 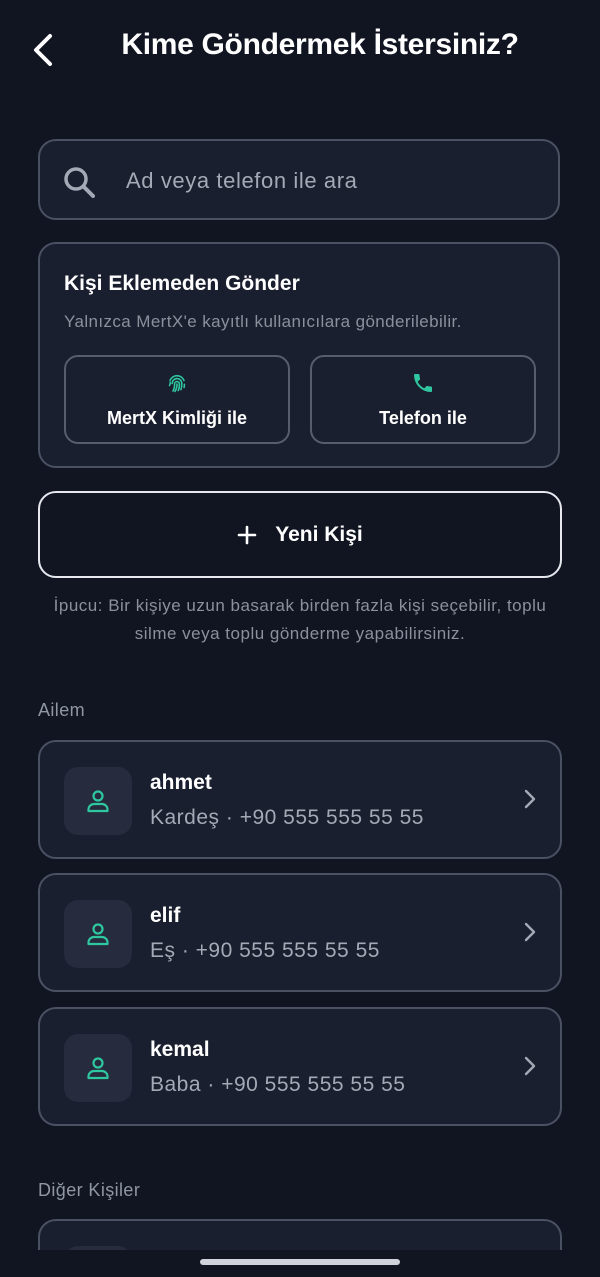 What do you see at coordinates (265, 950) in the screenshot?
I see `contact-detail: Eş · +90 555 555 55 55` at bounding box center [265, 950].